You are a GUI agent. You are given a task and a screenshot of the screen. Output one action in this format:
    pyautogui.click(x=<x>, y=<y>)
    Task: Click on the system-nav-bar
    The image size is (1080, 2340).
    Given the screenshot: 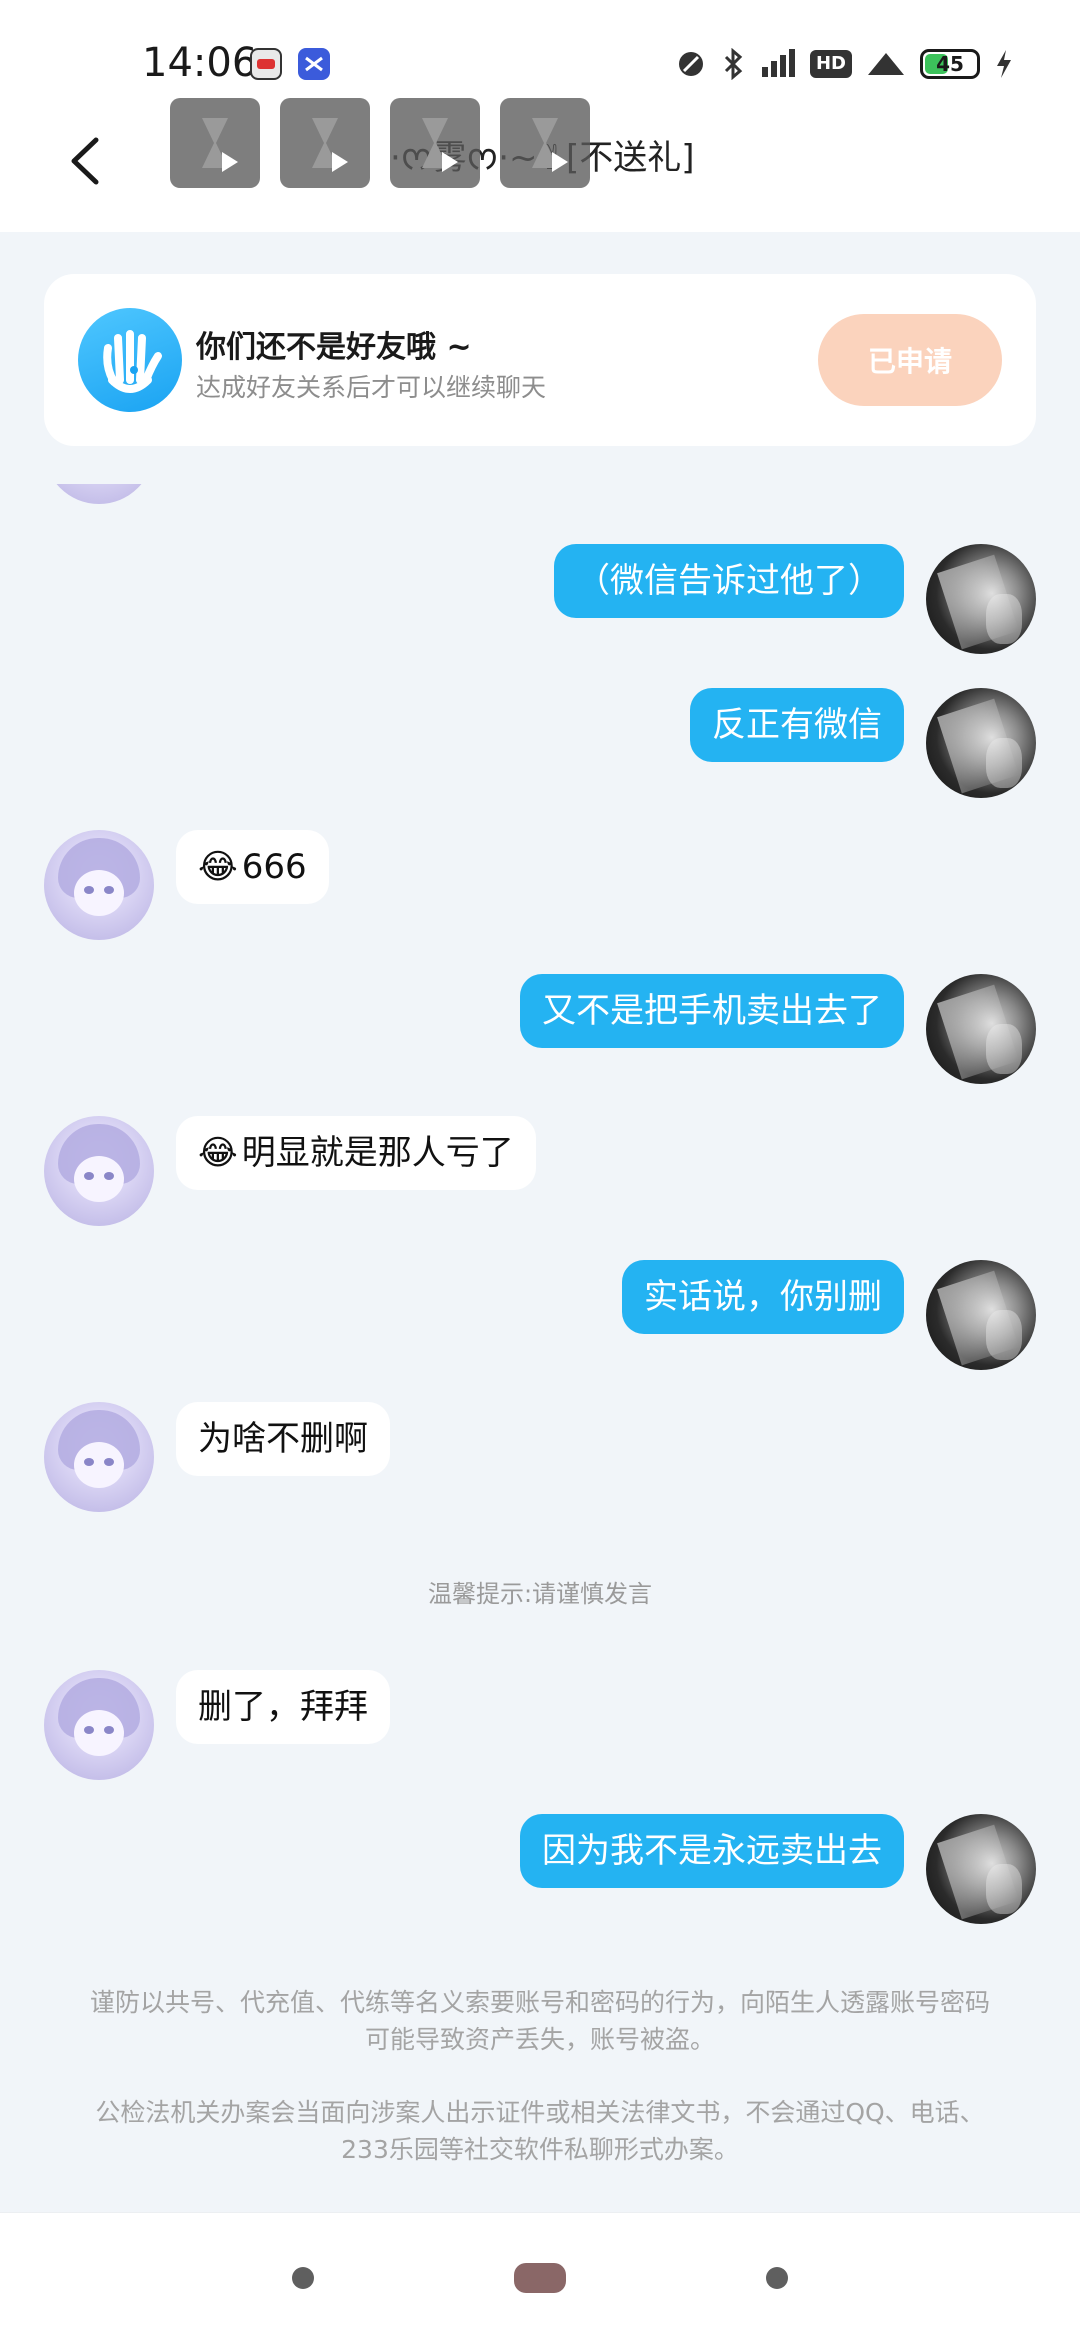 What is the action you would take?
    pyautogui.click(x=540, y=2276)
    